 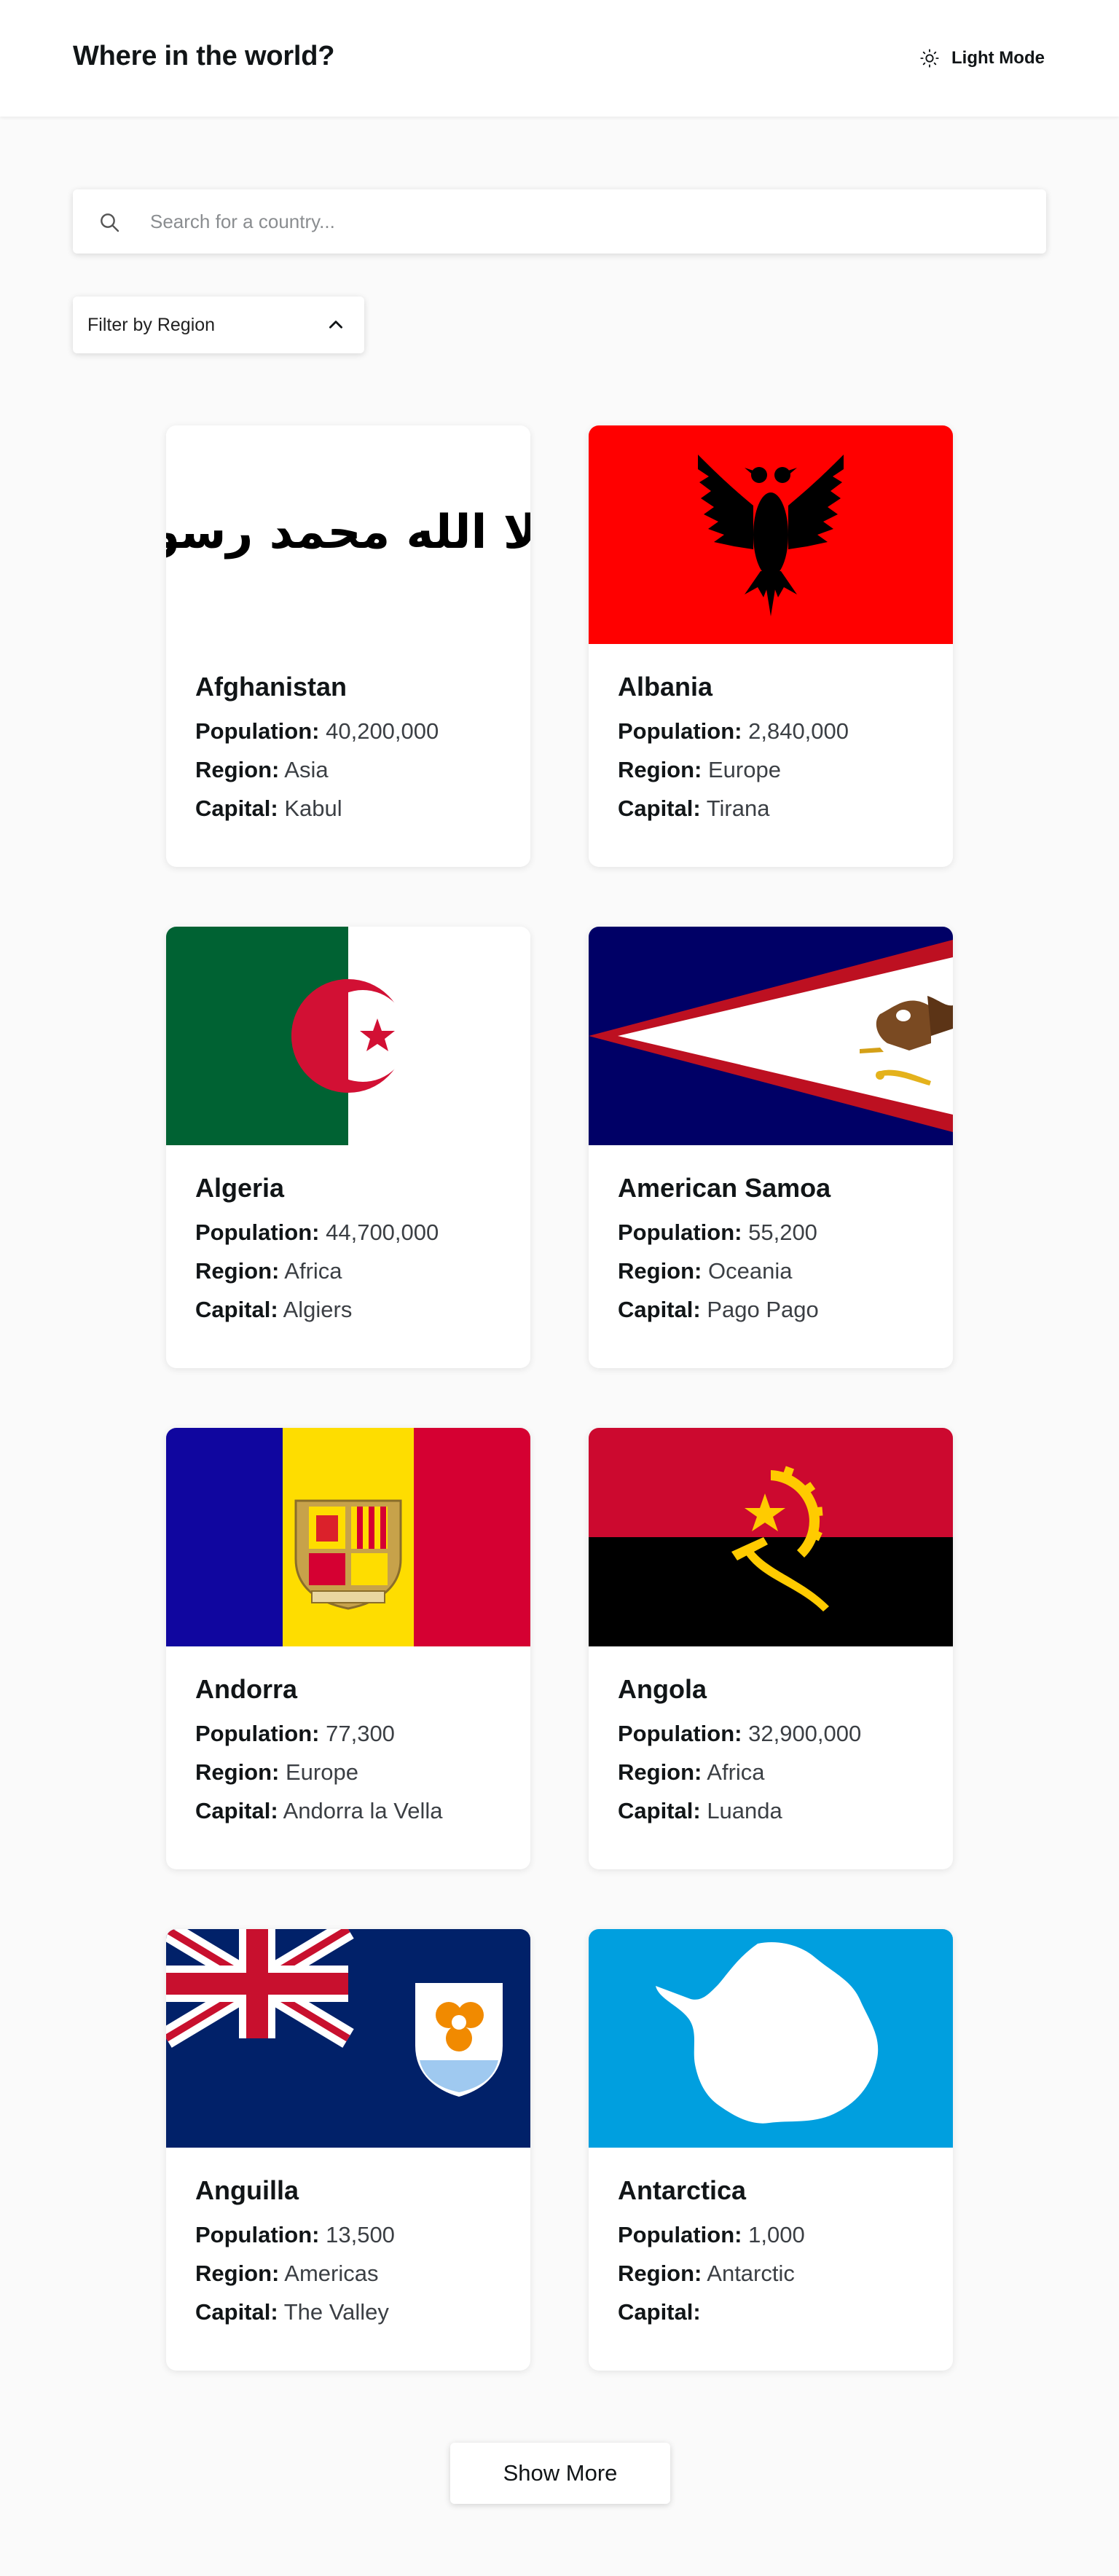 I want to click on algeria-flag, so click(x=348, y=1036).